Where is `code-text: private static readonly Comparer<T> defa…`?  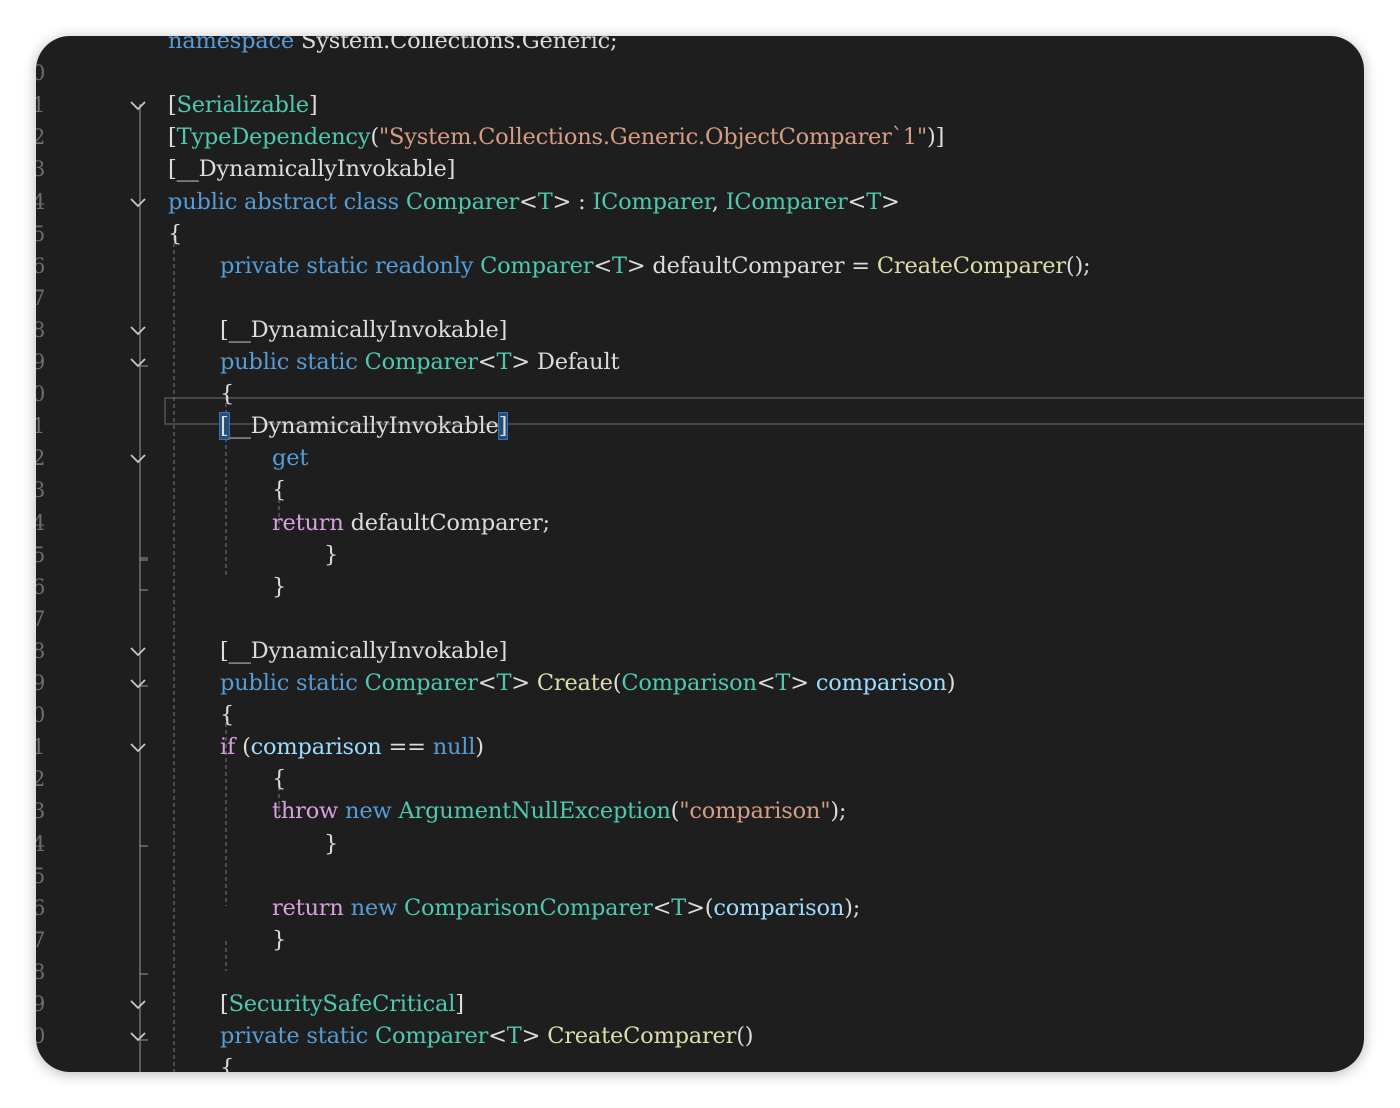
code-text: private static readonly Comparer<T> defa… is located at coordinates (655, 266).